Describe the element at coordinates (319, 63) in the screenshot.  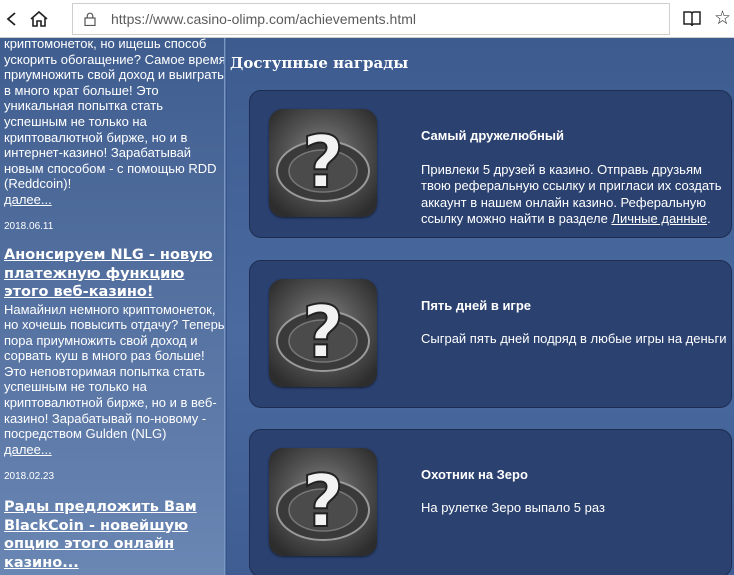
I see `page-title: Доступные награды` at that location.